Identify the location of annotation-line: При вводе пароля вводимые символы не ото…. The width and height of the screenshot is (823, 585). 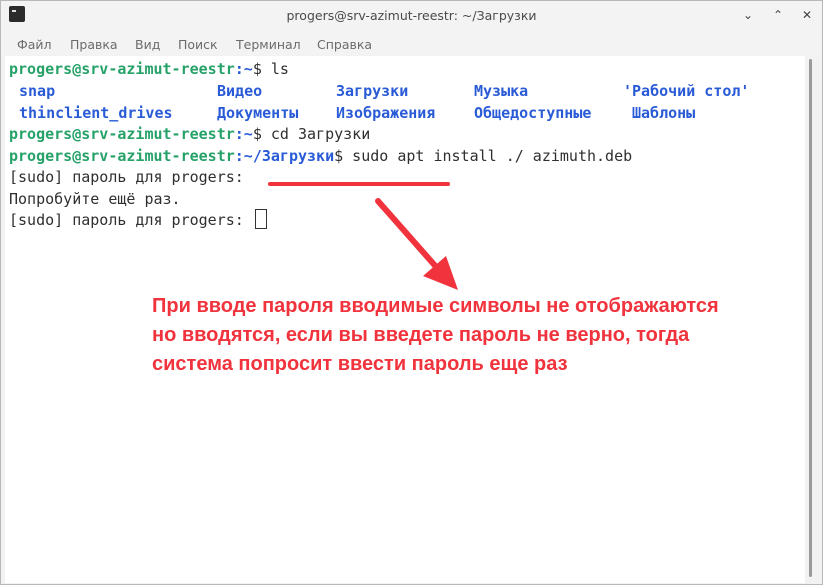
(435, 306).